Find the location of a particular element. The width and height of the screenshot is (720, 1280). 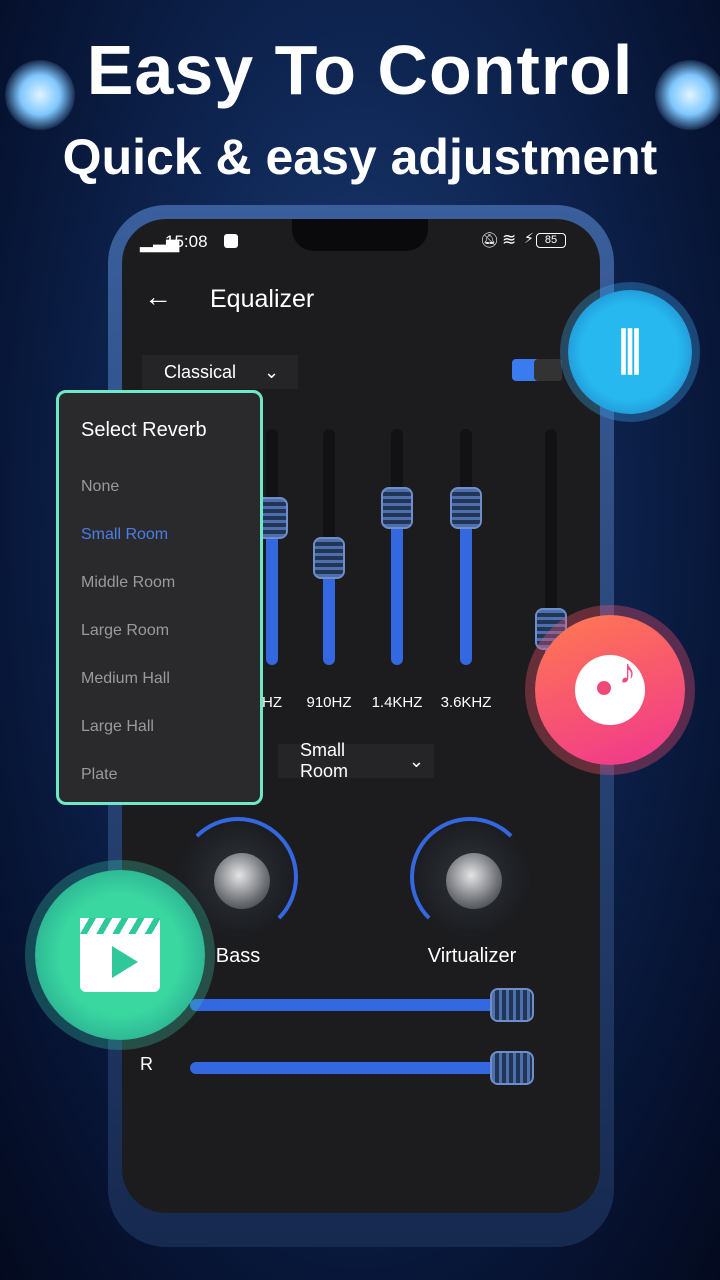

mute-icon: 🔕︎ is located at coordinates (490, 240).